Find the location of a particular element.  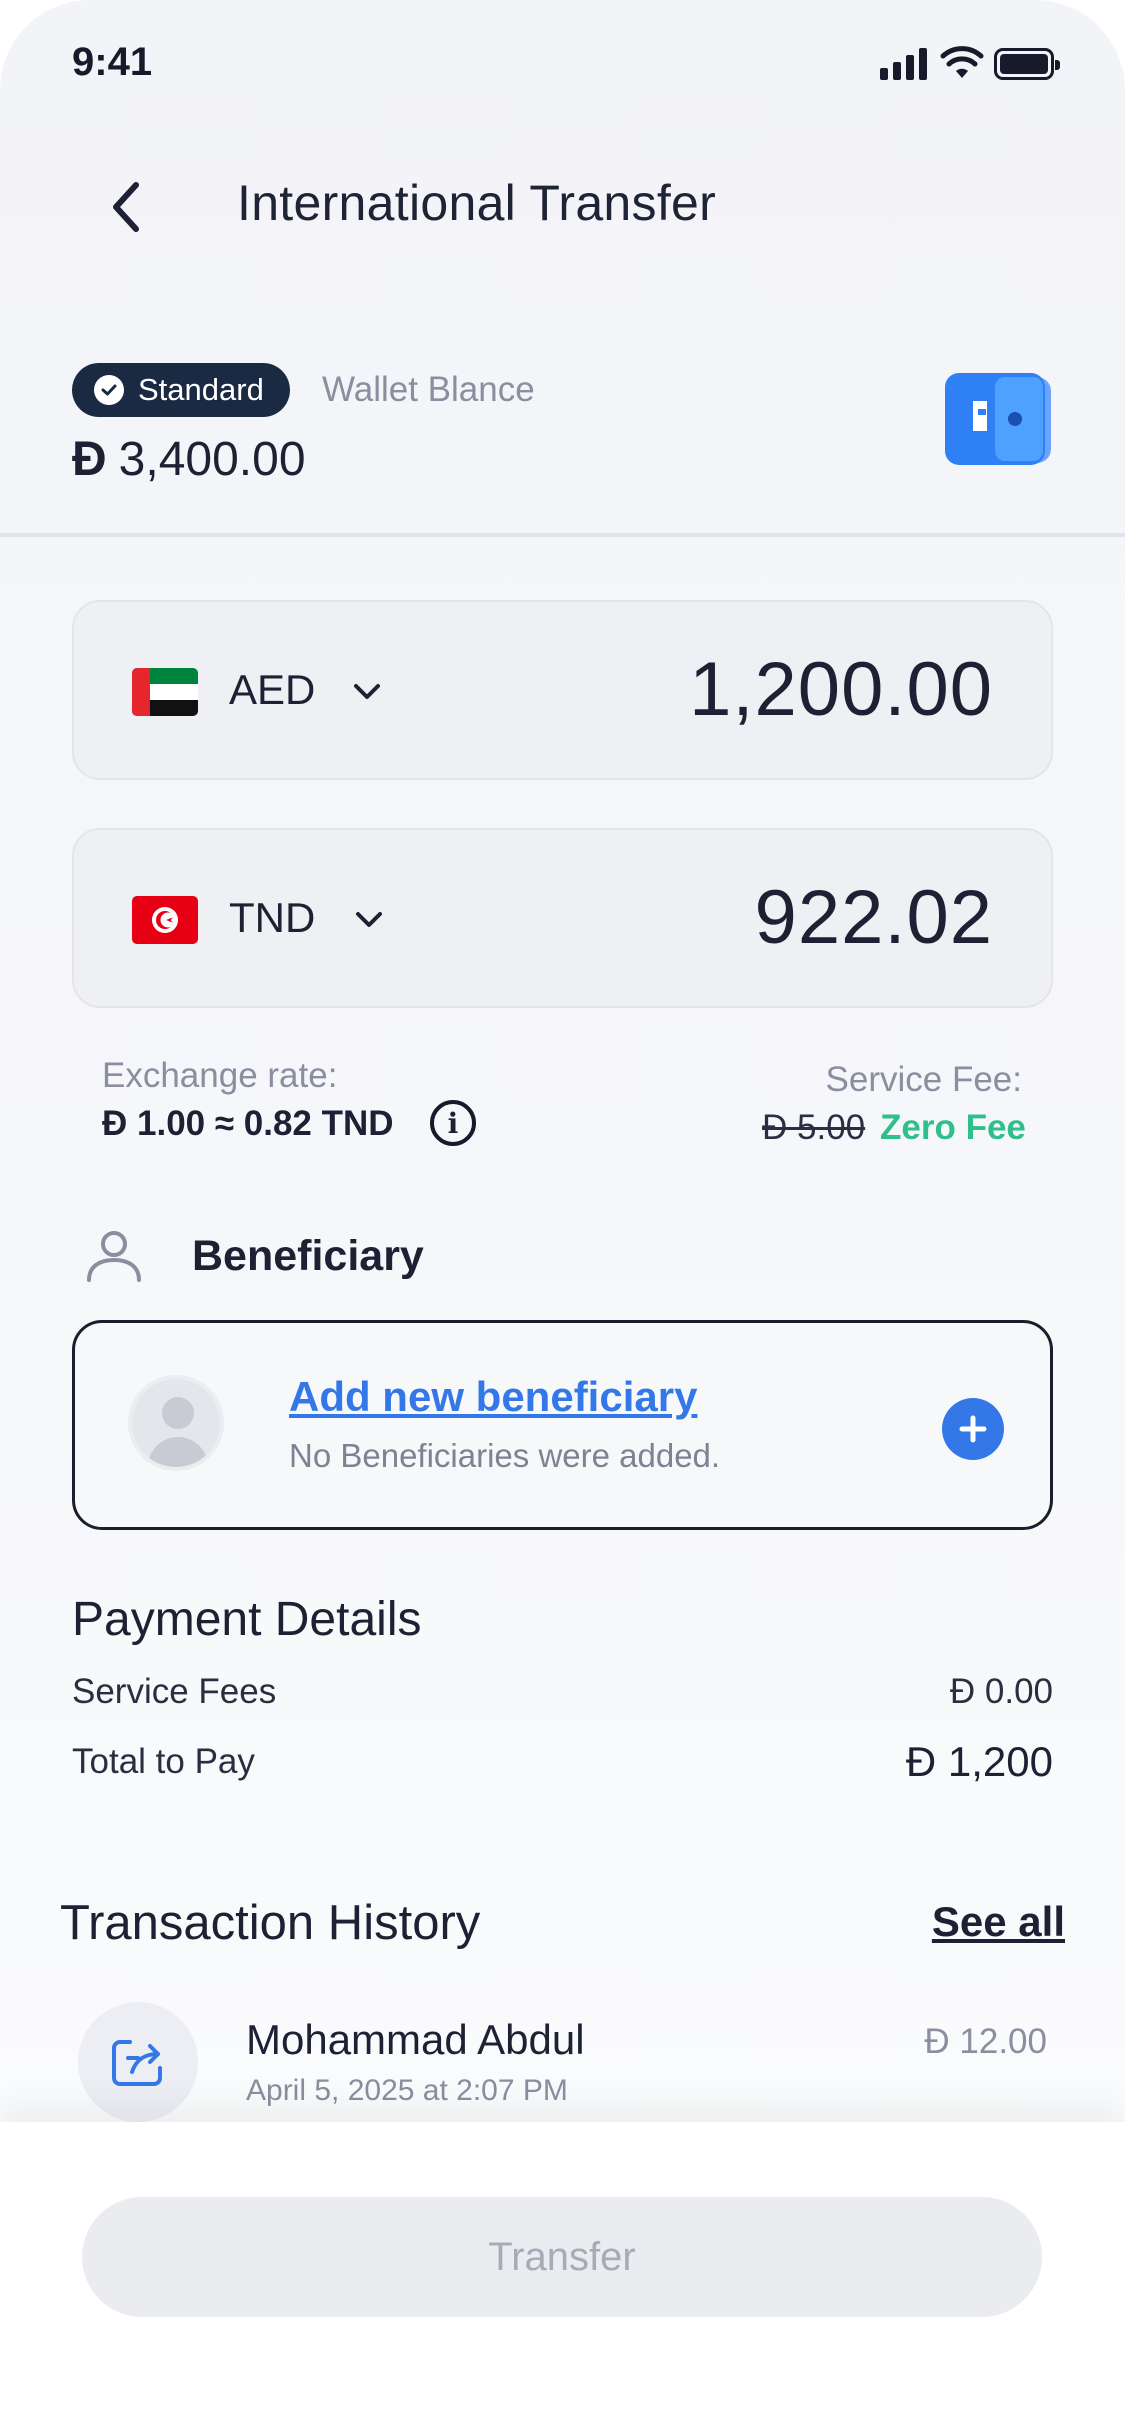

from-currency-card: AED 1,200.00 is located at coordinates (562, 690).